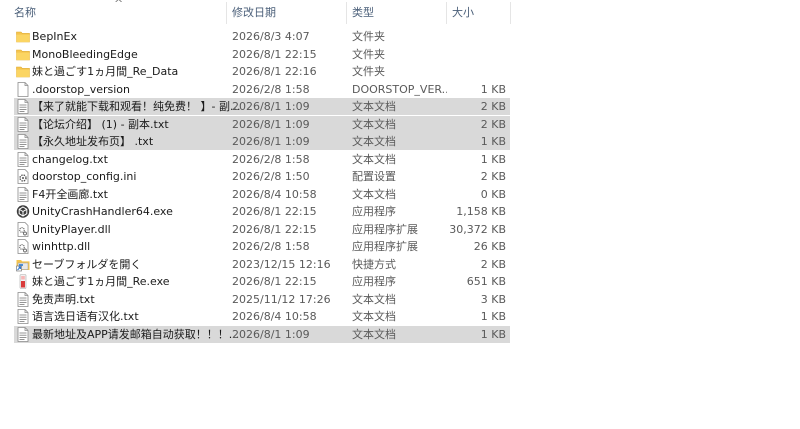 The image size is (800, 429). What do you see at coordinates (85, 316) in the screenshot?
I see `file-name: 语言选日语有汉化.txt` at bounding box center [85, 316].